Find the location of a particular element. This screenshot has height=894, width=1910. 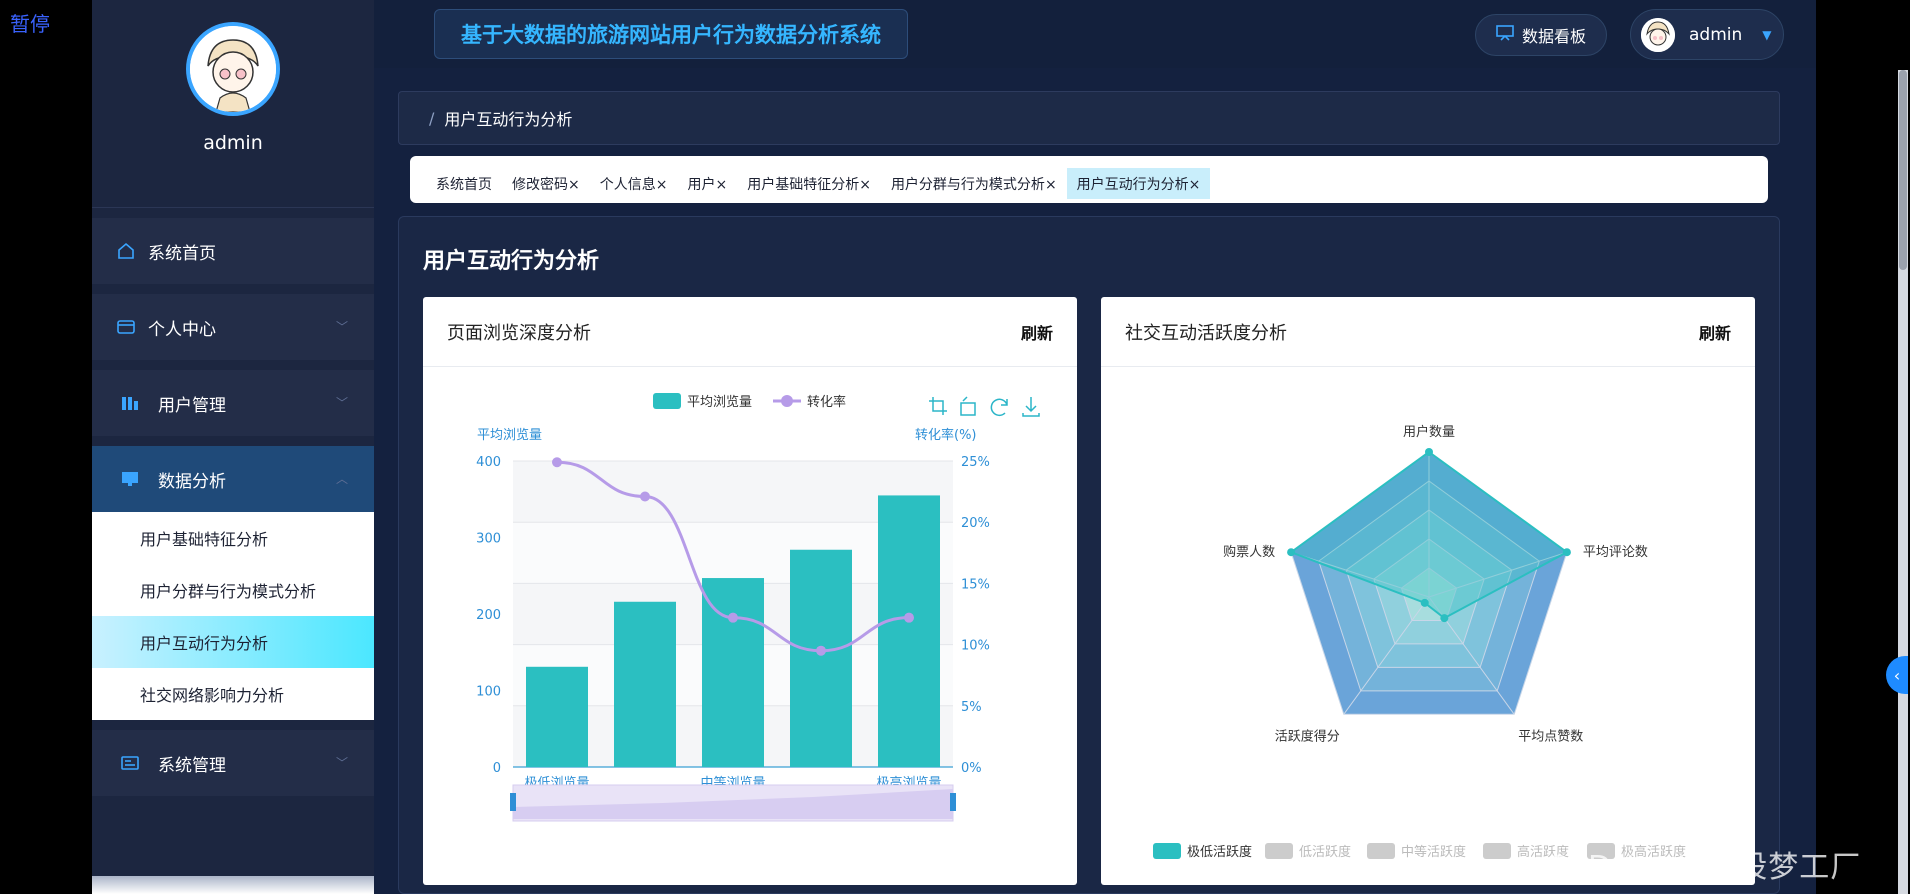

sidebar-item-label: 个人中心 is located at coordinates (182, 329).